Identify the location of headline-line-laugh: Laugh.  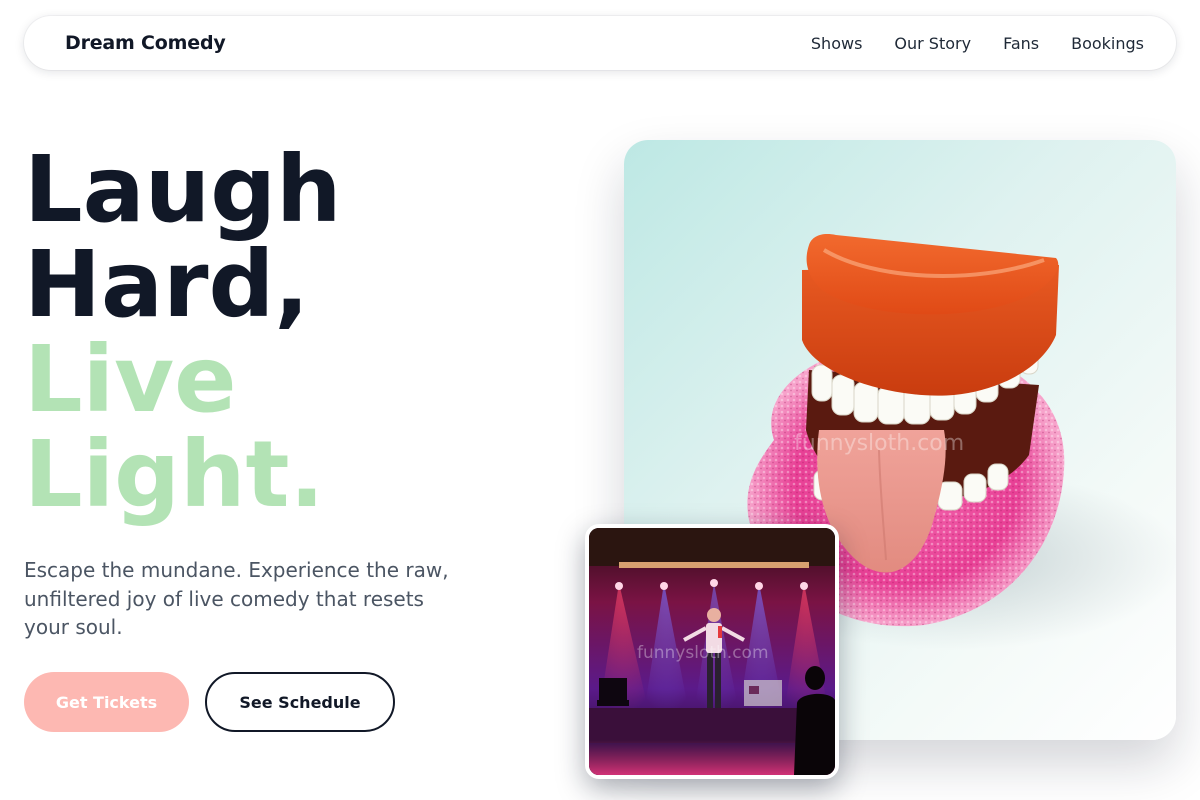
(183, 189).